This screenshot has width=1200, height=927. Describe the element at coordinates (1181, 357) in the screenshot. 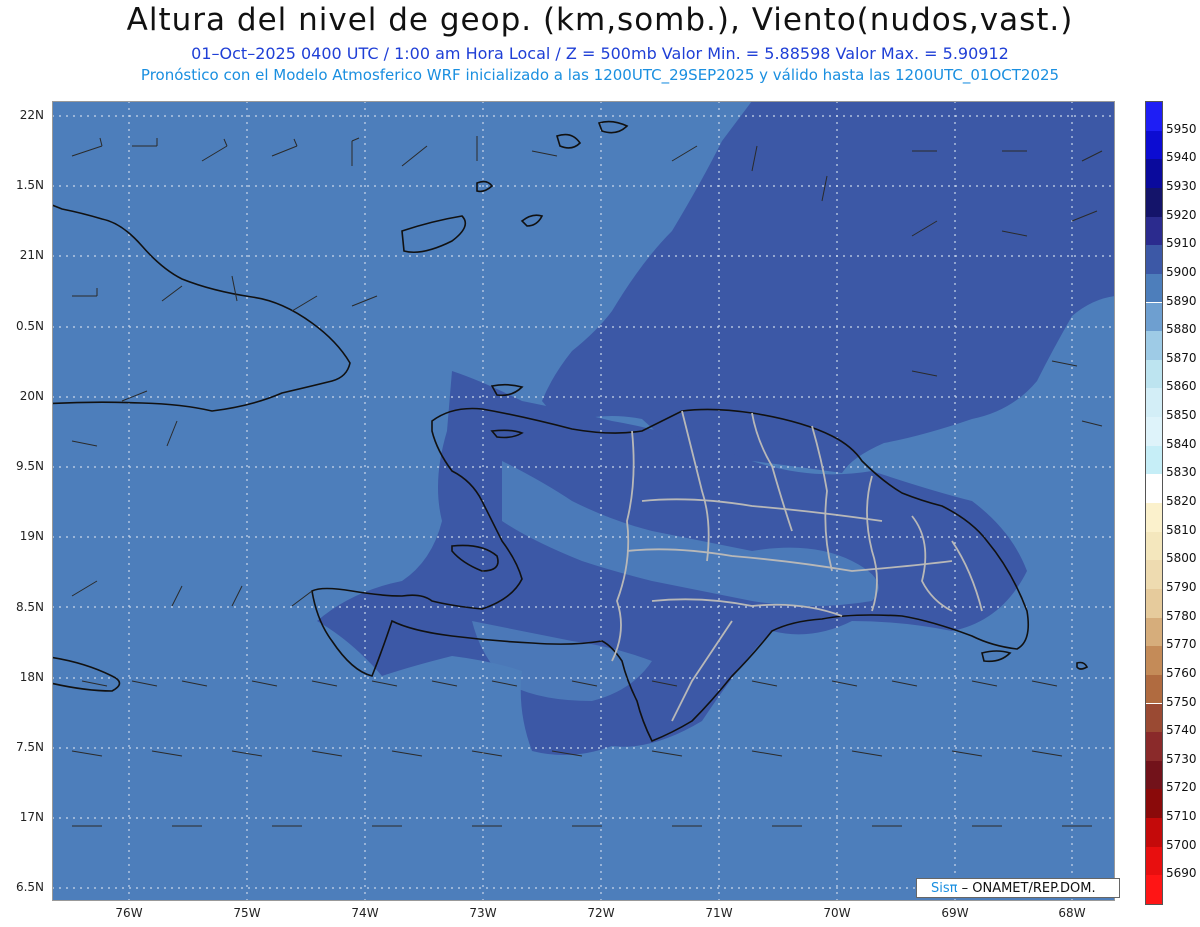

I see `colorbar-label: 5870` at that location.